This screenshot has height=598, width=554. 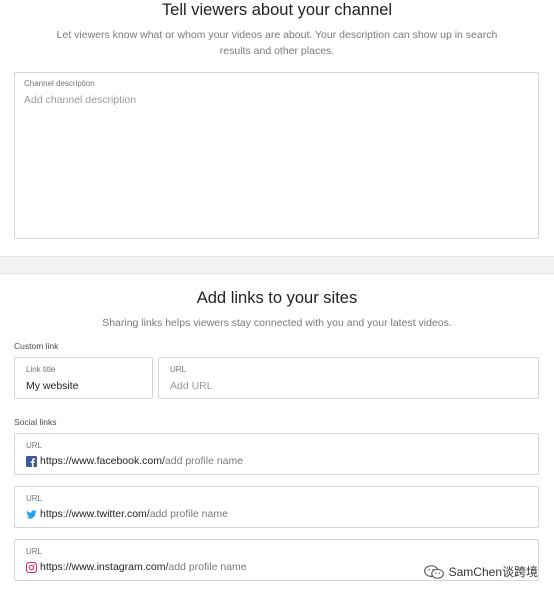 I want to click on instagram-url-base: https://www.instagram.com/, so click(x=104, y=567).